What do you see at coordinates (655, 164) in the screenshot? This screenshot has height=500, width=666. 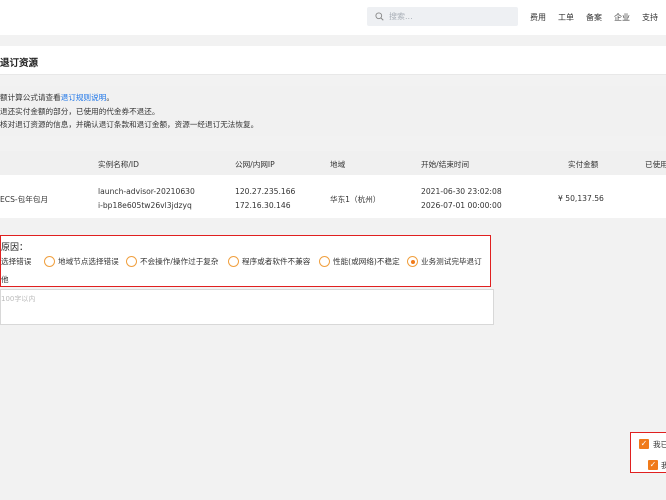 I see `col-used: 已使用` at bounding box center [655, 164].